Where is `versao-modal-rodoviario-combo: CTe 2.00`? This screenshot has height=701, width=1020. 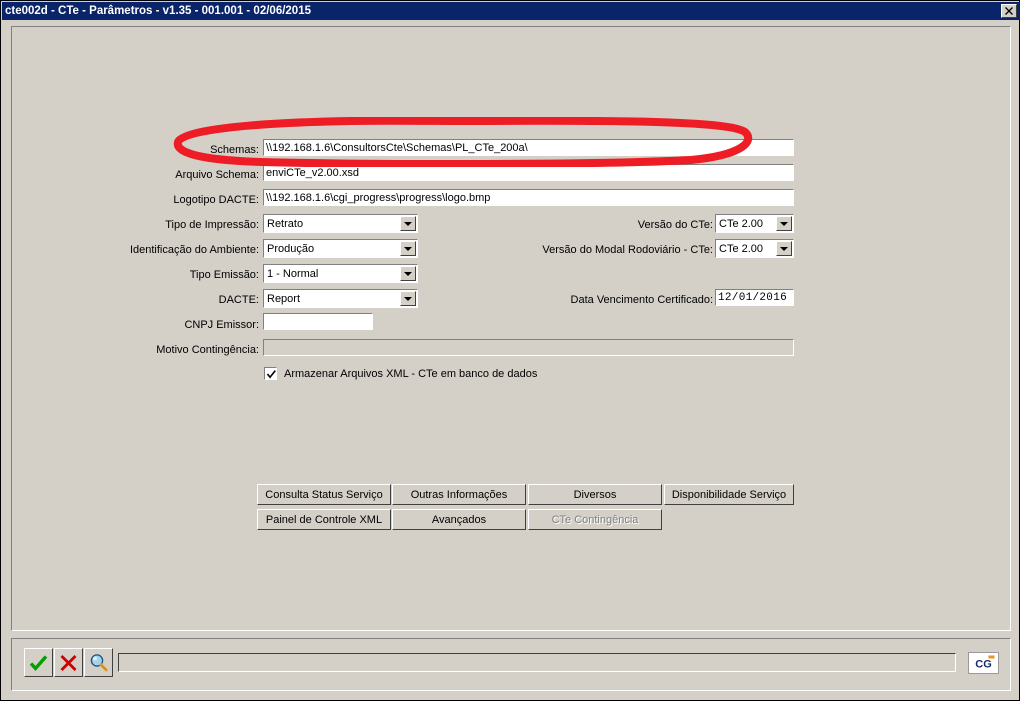 versao-modal-rodoviario-combo: CTe 2.00 is located at coordinates (754, 248).